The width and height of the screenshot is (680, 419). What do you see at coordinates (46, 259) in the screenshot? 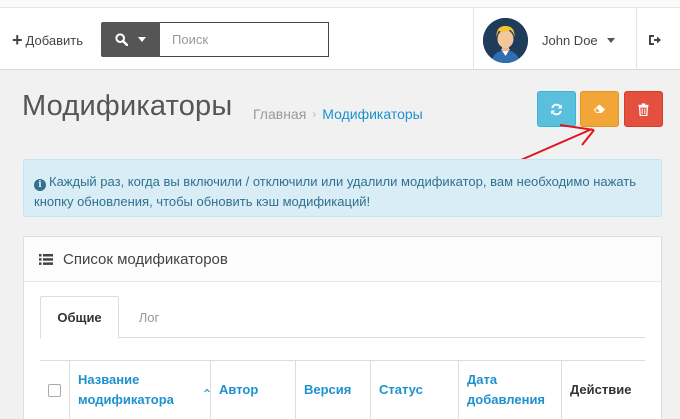
I see `list-icon` at bounding box center [46, 259].